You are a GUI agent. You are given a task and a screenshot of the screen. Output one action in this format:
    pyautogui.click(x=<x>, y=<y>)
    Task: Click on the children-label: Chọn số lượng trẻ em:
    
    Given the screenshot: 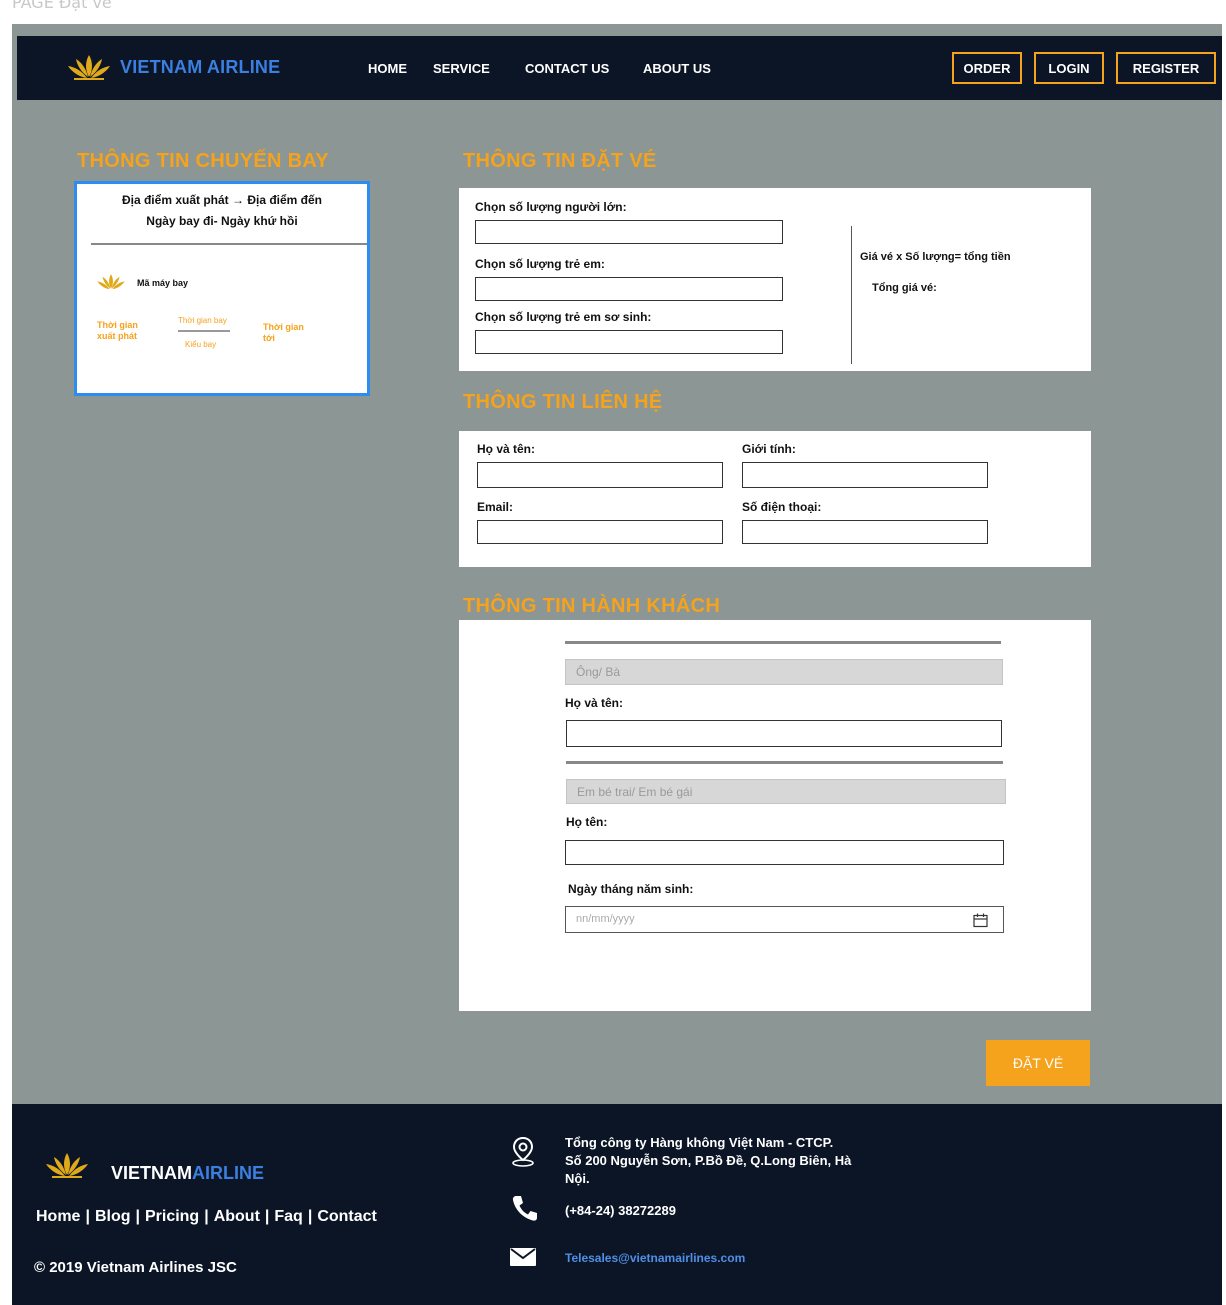 What is the action you would take?
    pyautogui.click(x=540, y=264)
    